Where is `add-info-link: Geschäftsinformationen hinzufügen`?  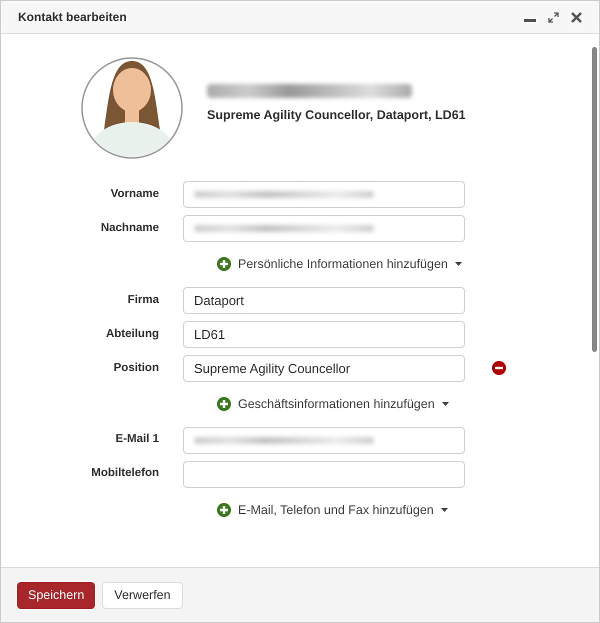
add-info-link: Geschäftsinformationen hinzufügen is located at coordinates (333, 404).